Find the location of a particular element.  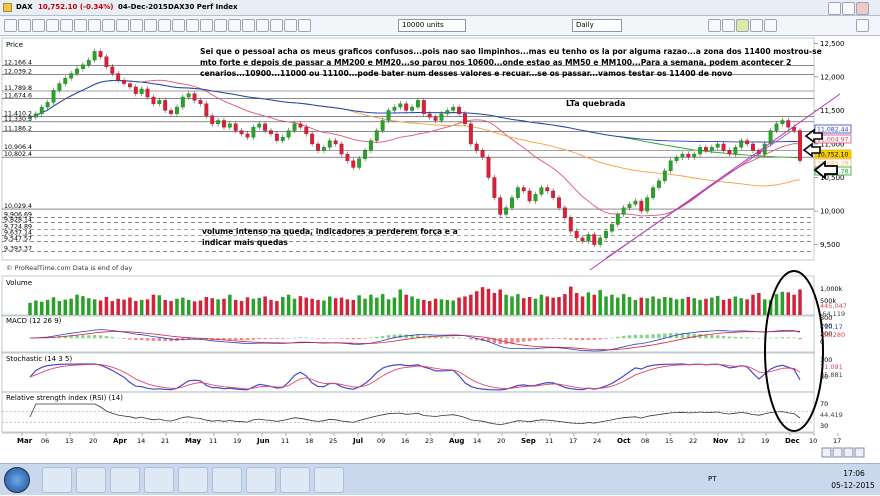

media-icon is located at coordinates (91, 480).